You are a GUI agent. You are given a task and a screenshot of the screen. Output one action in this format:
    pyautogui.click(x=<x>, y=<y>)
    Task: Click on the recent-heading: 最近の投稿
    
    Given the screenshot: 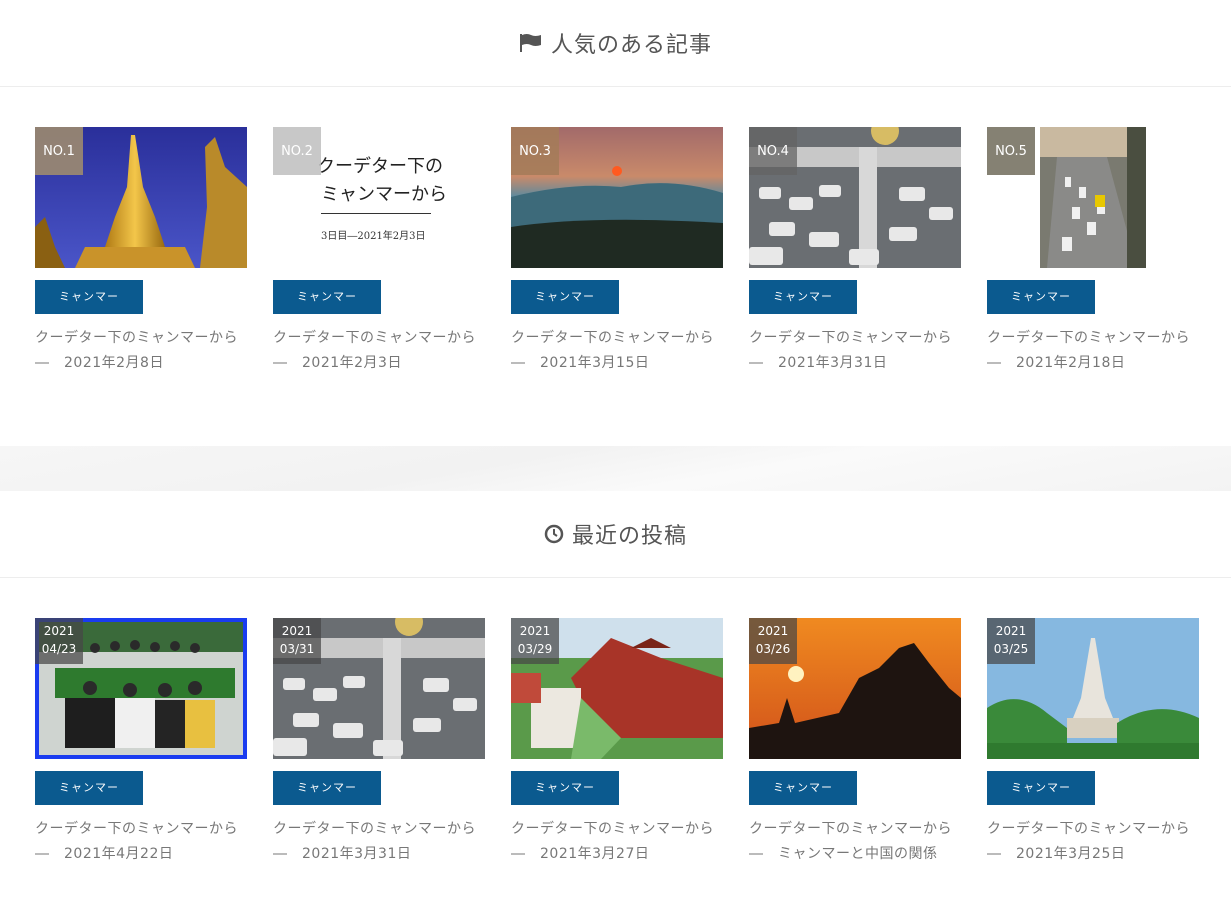 What is the action you would take?
    pyautogui.click(x=615, y=534)
    